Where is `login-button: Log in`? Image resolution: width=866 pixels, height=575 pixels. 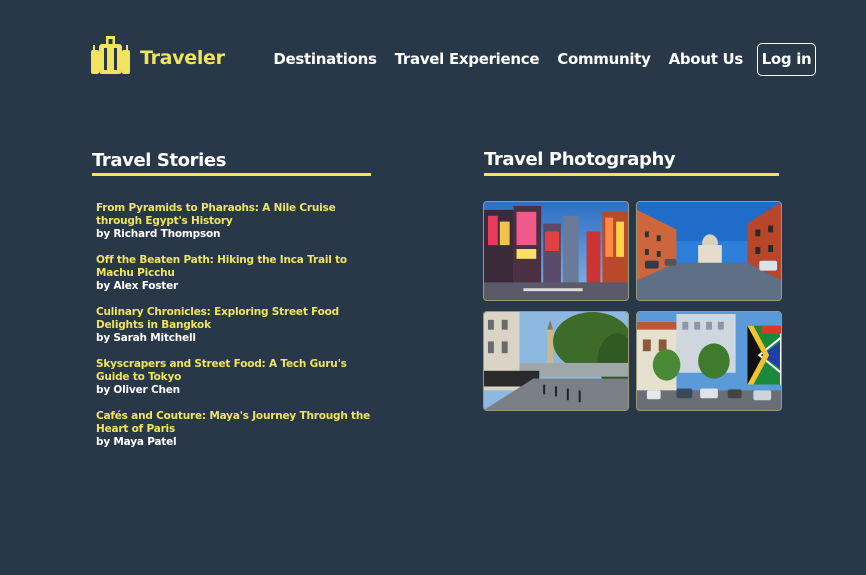 login-button: Log in is located at coordinates (786, 59).